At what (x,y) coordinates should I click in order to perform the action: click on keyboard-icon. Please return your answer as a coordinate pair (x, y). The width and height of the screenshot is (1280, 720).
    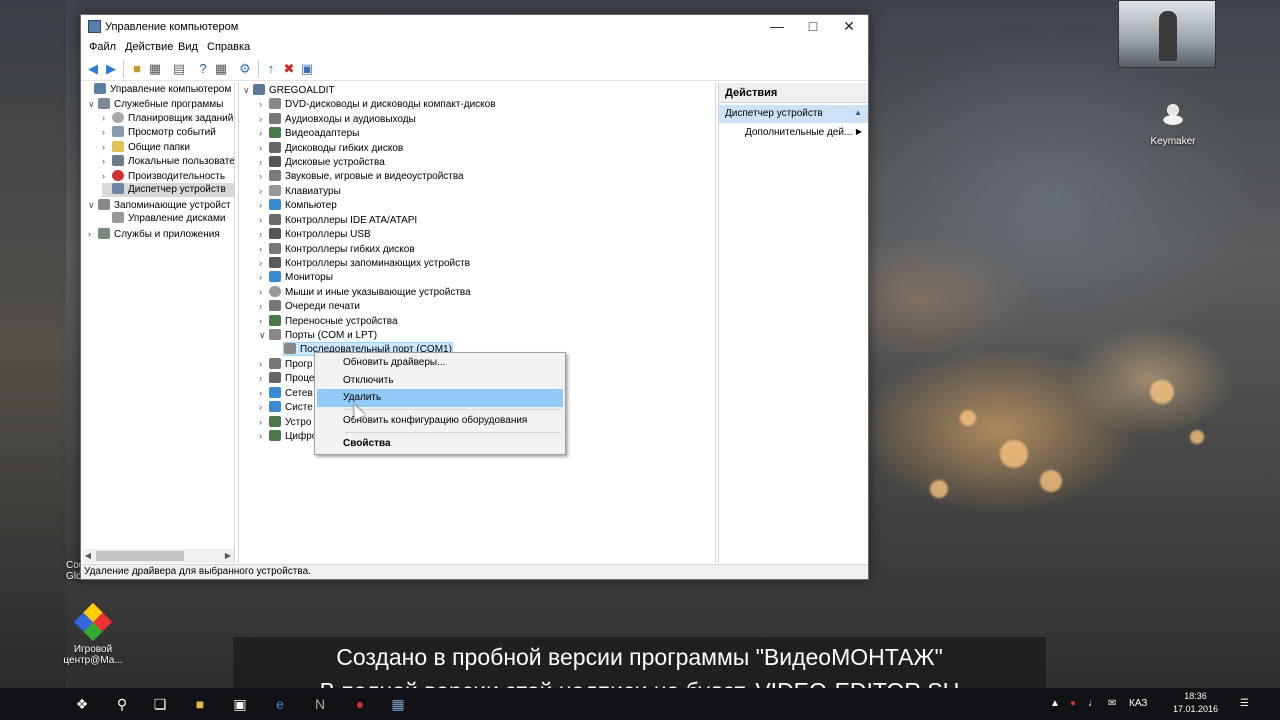
    Looking at the image, I should click on (275, 190).